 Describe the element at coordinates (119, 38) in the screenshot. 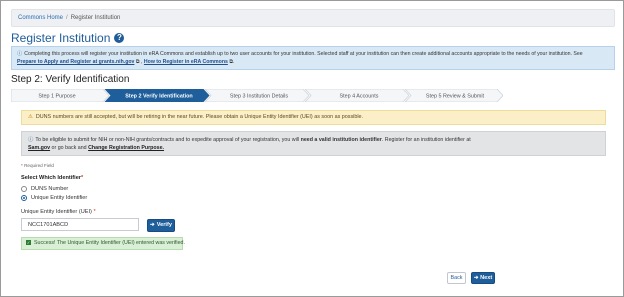

I see `question-circle-icon: ?` at that location.